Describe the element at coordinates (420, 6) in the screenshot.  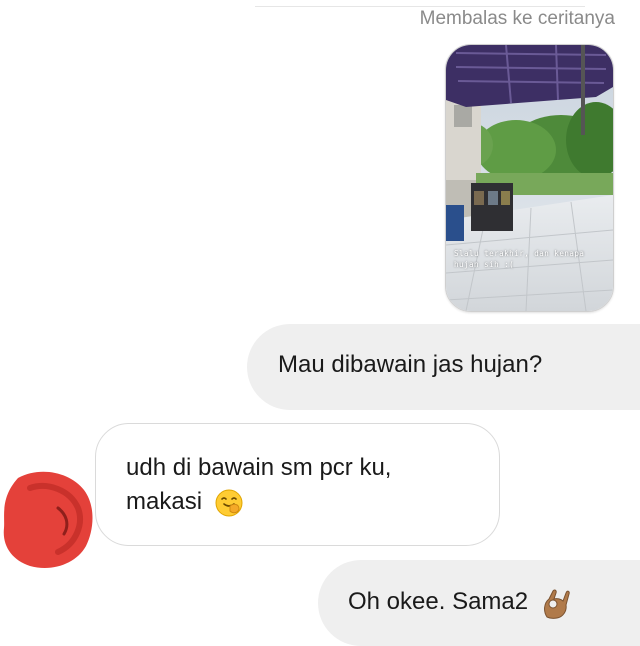
I see `top-divider` at that location.